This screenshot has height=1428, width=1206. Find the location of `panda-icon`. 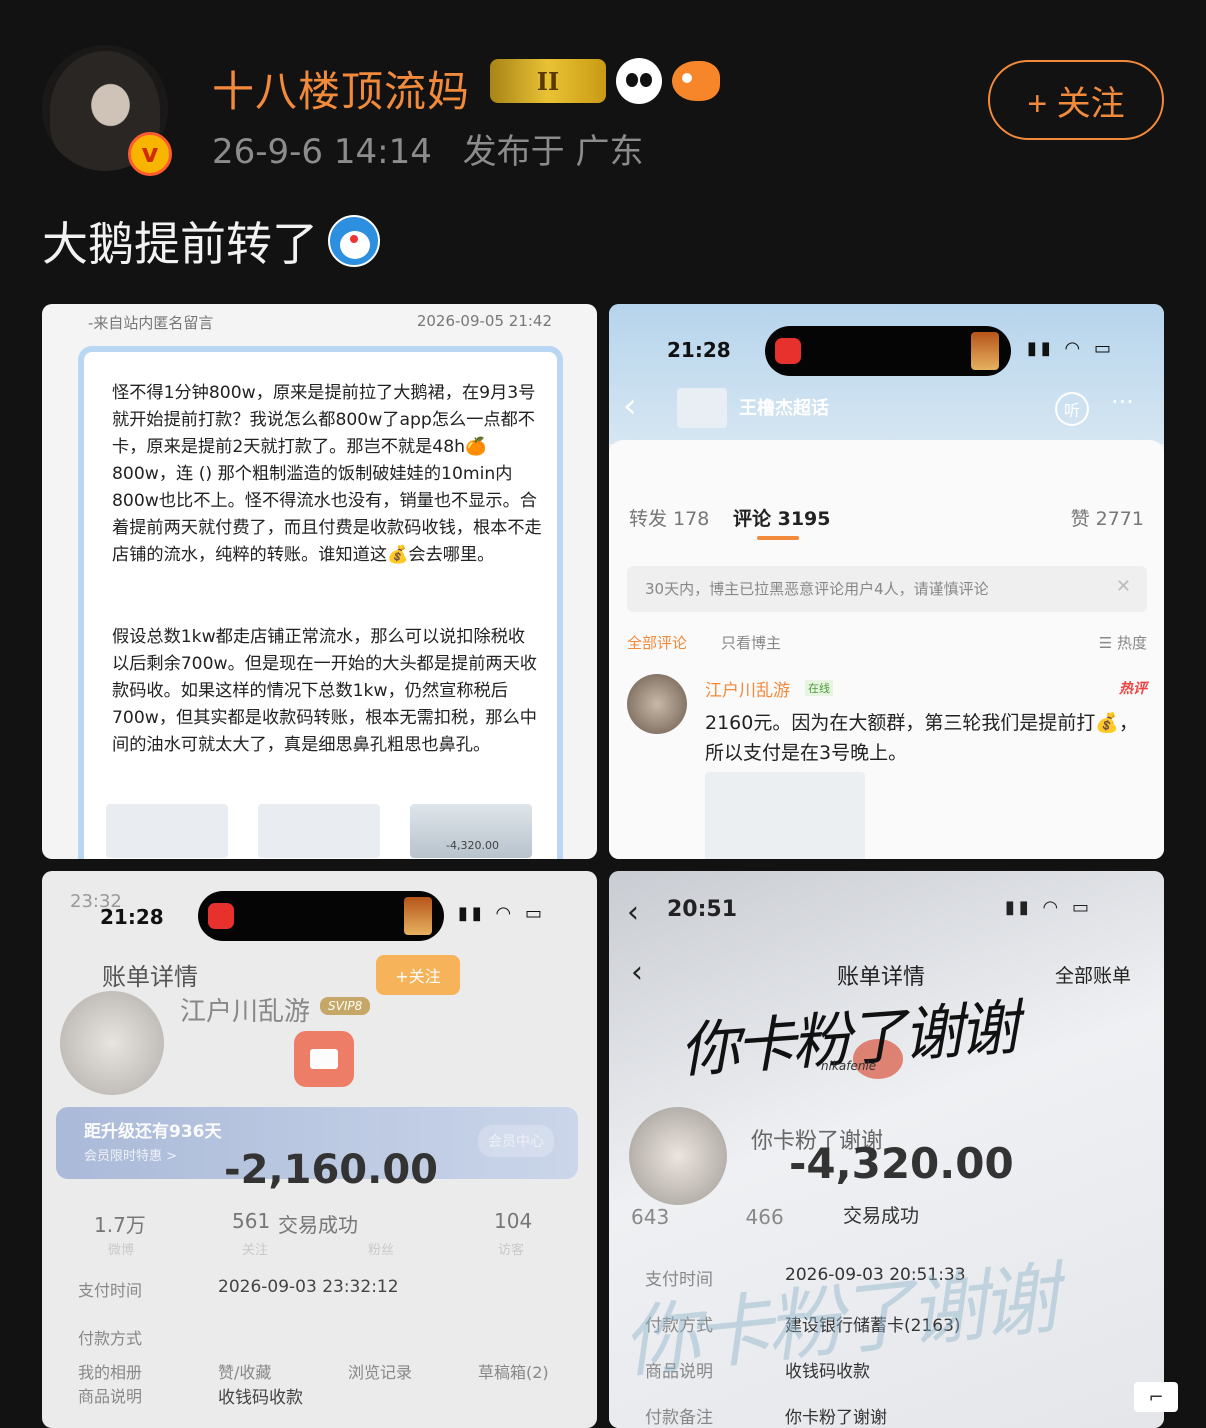

panda-icon is located at coordinates (639, 81).